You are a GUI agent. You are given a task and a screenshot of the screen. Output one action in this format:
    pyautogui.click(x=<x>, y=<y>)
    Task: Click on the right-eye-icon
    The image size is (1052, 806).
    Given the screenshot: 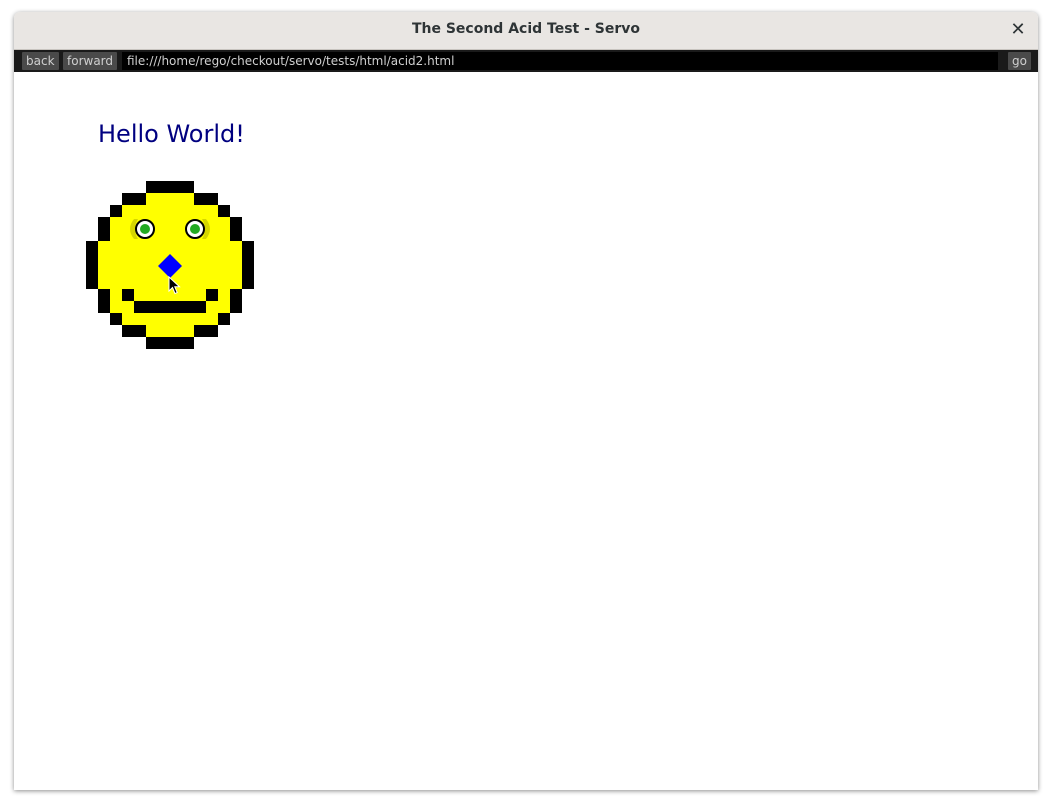 What is the action you would take?
    pyautogui.click(x=195, y=229)
    